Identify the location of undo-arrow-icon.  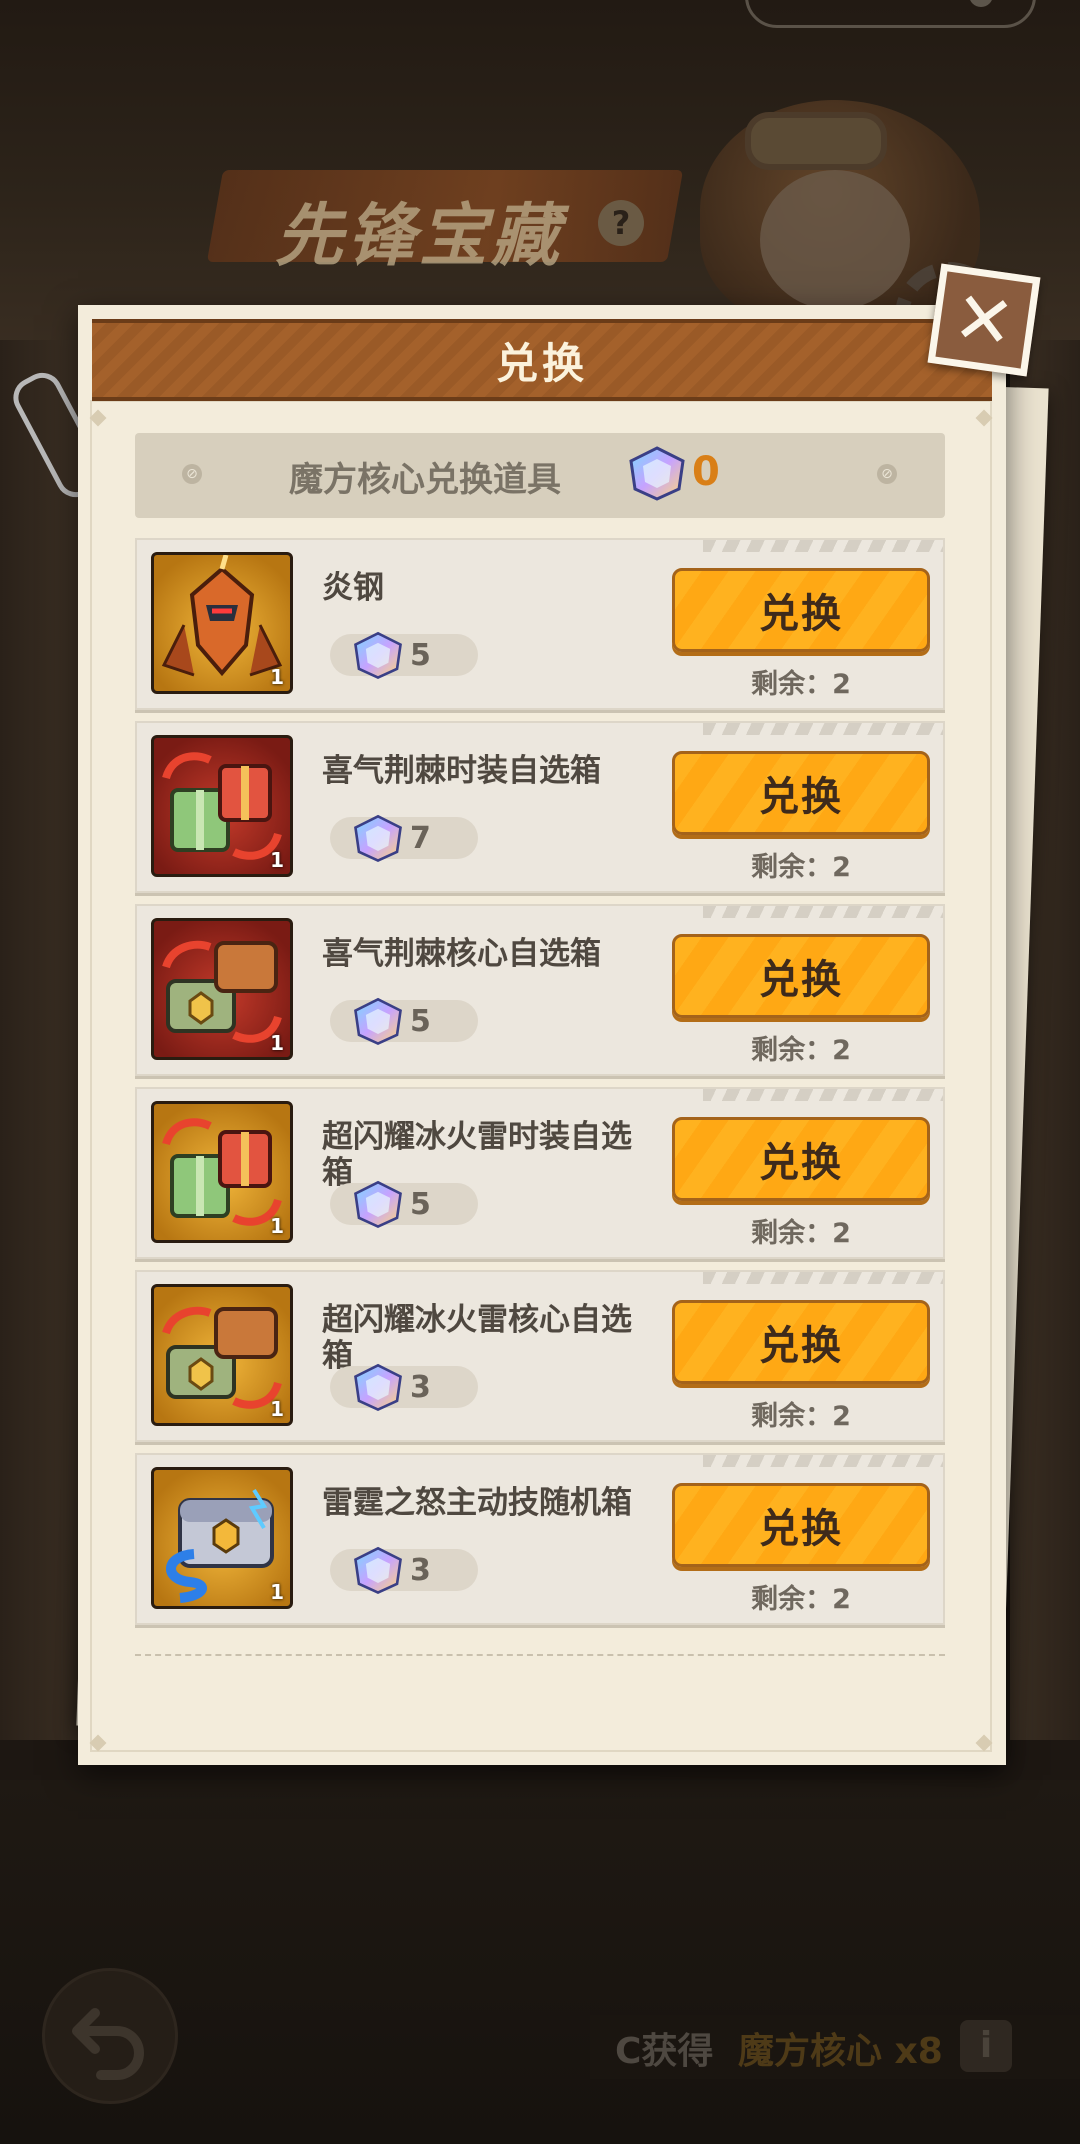
(108, 2044).